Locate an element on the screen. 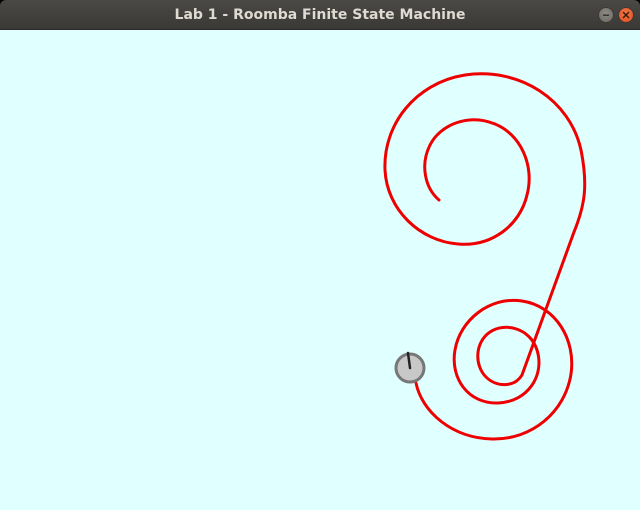 This screenshot has height=510, width=640. close-icon is located at coordinates (626, 15).